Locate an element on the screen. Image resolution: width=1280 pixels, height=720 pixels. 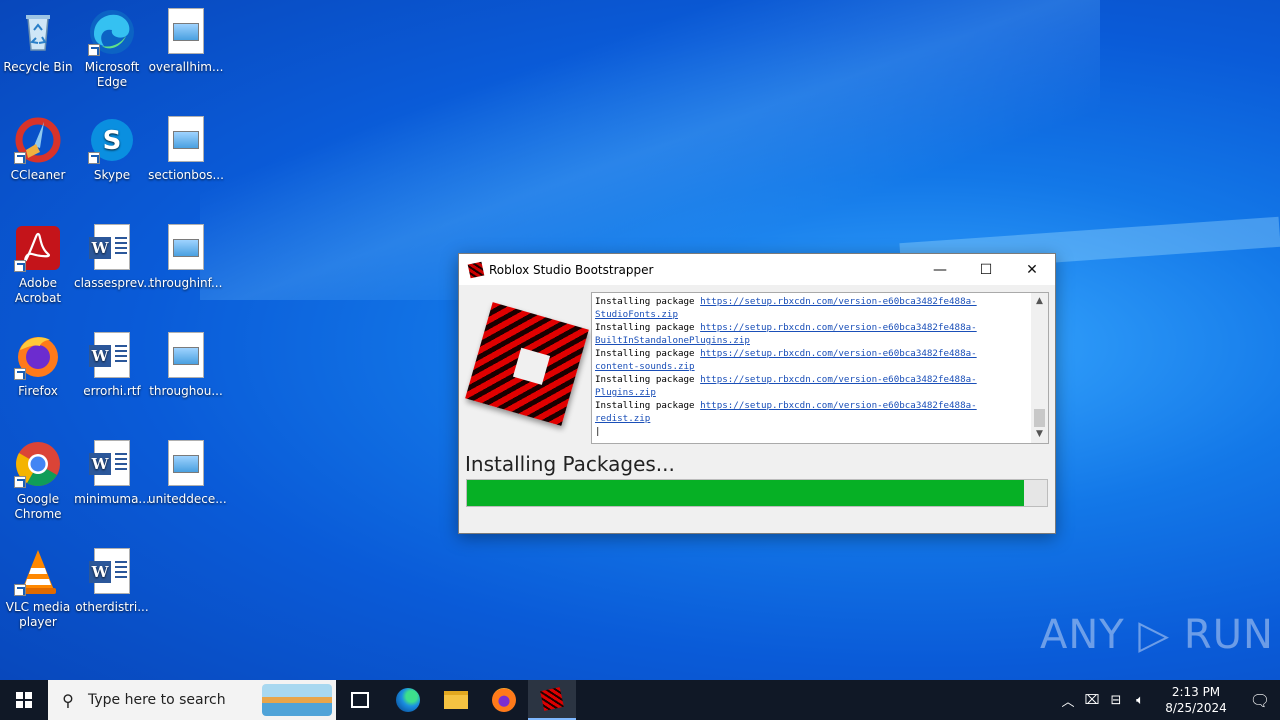
notification-center-icon: 🗨︎ is located at coordinates (1260, 700).